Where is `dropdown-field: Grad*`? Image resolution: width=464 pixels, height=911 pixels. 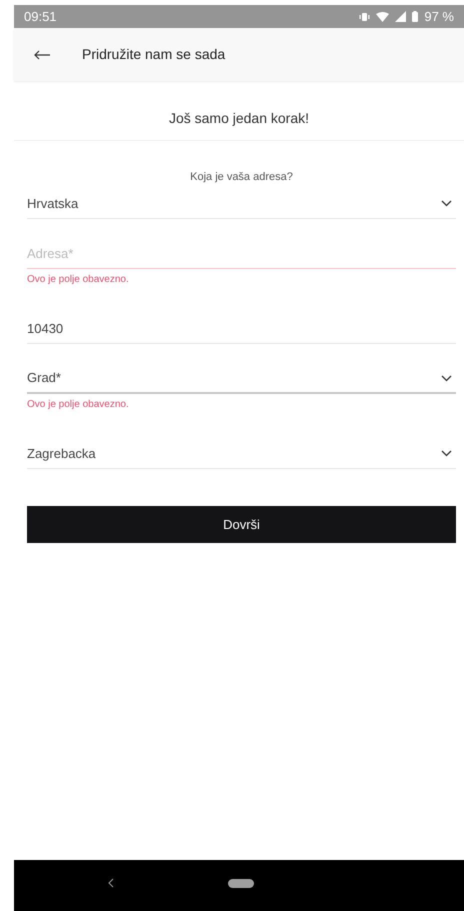
dropdown-field: Grad* is located at coordinates (241, 379).